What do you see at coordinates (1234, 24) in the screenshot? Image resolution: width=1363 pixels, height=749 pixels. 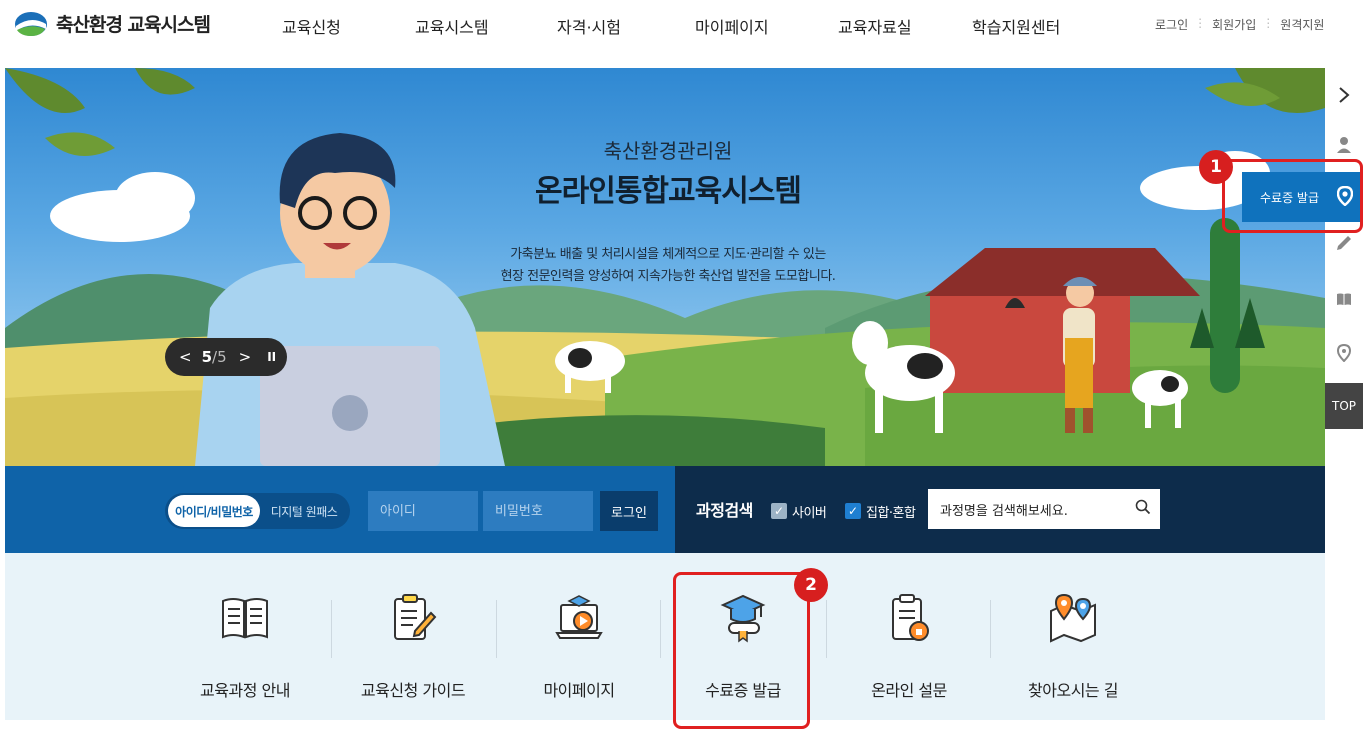 I see `signup-link: 회원가입` at bounding box center [1234, 24].